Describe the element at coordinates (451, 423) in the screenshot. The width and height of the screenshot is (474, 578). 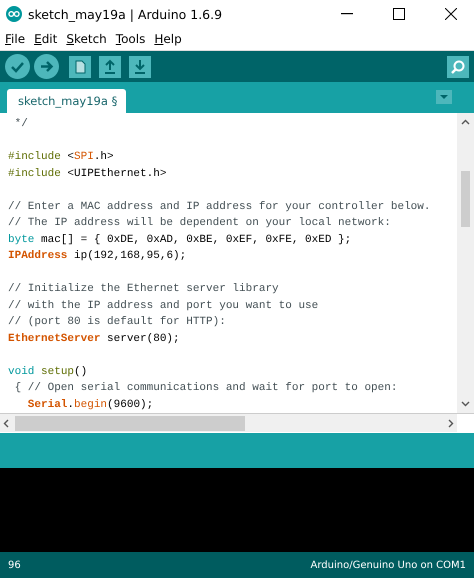
I see `scroll-right-icon` at that location.